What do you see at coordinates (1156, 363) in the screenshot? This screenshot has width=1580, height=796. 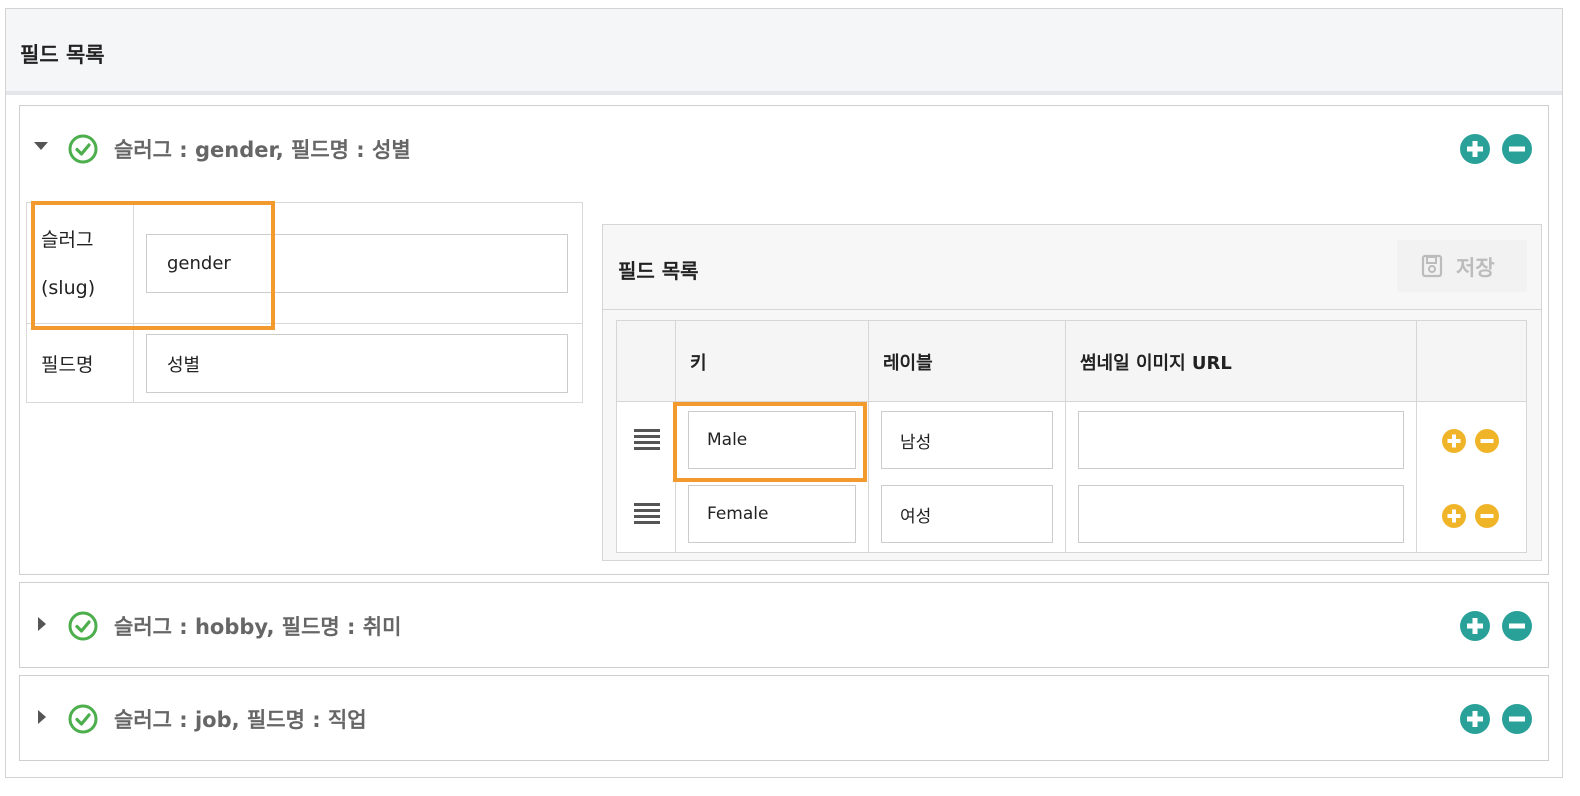 I see `column-header-thumbnail: 썸네일 이미지 URL` at bounding box center [1156, 363].